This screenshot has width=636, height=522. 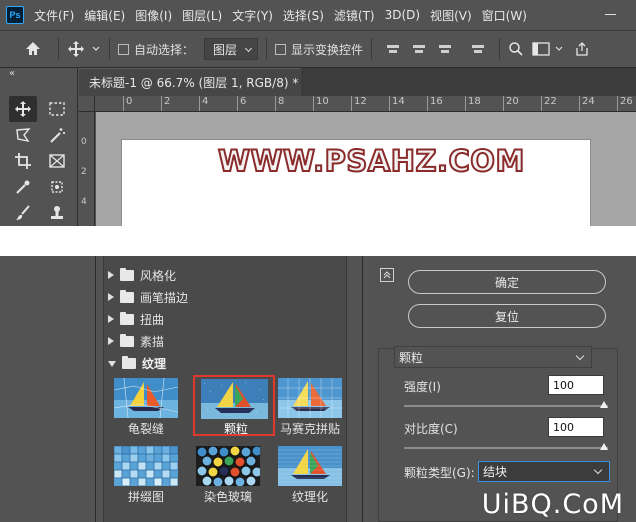 I want to click on collapse-arrow-icon, so click(x=112, y=364).